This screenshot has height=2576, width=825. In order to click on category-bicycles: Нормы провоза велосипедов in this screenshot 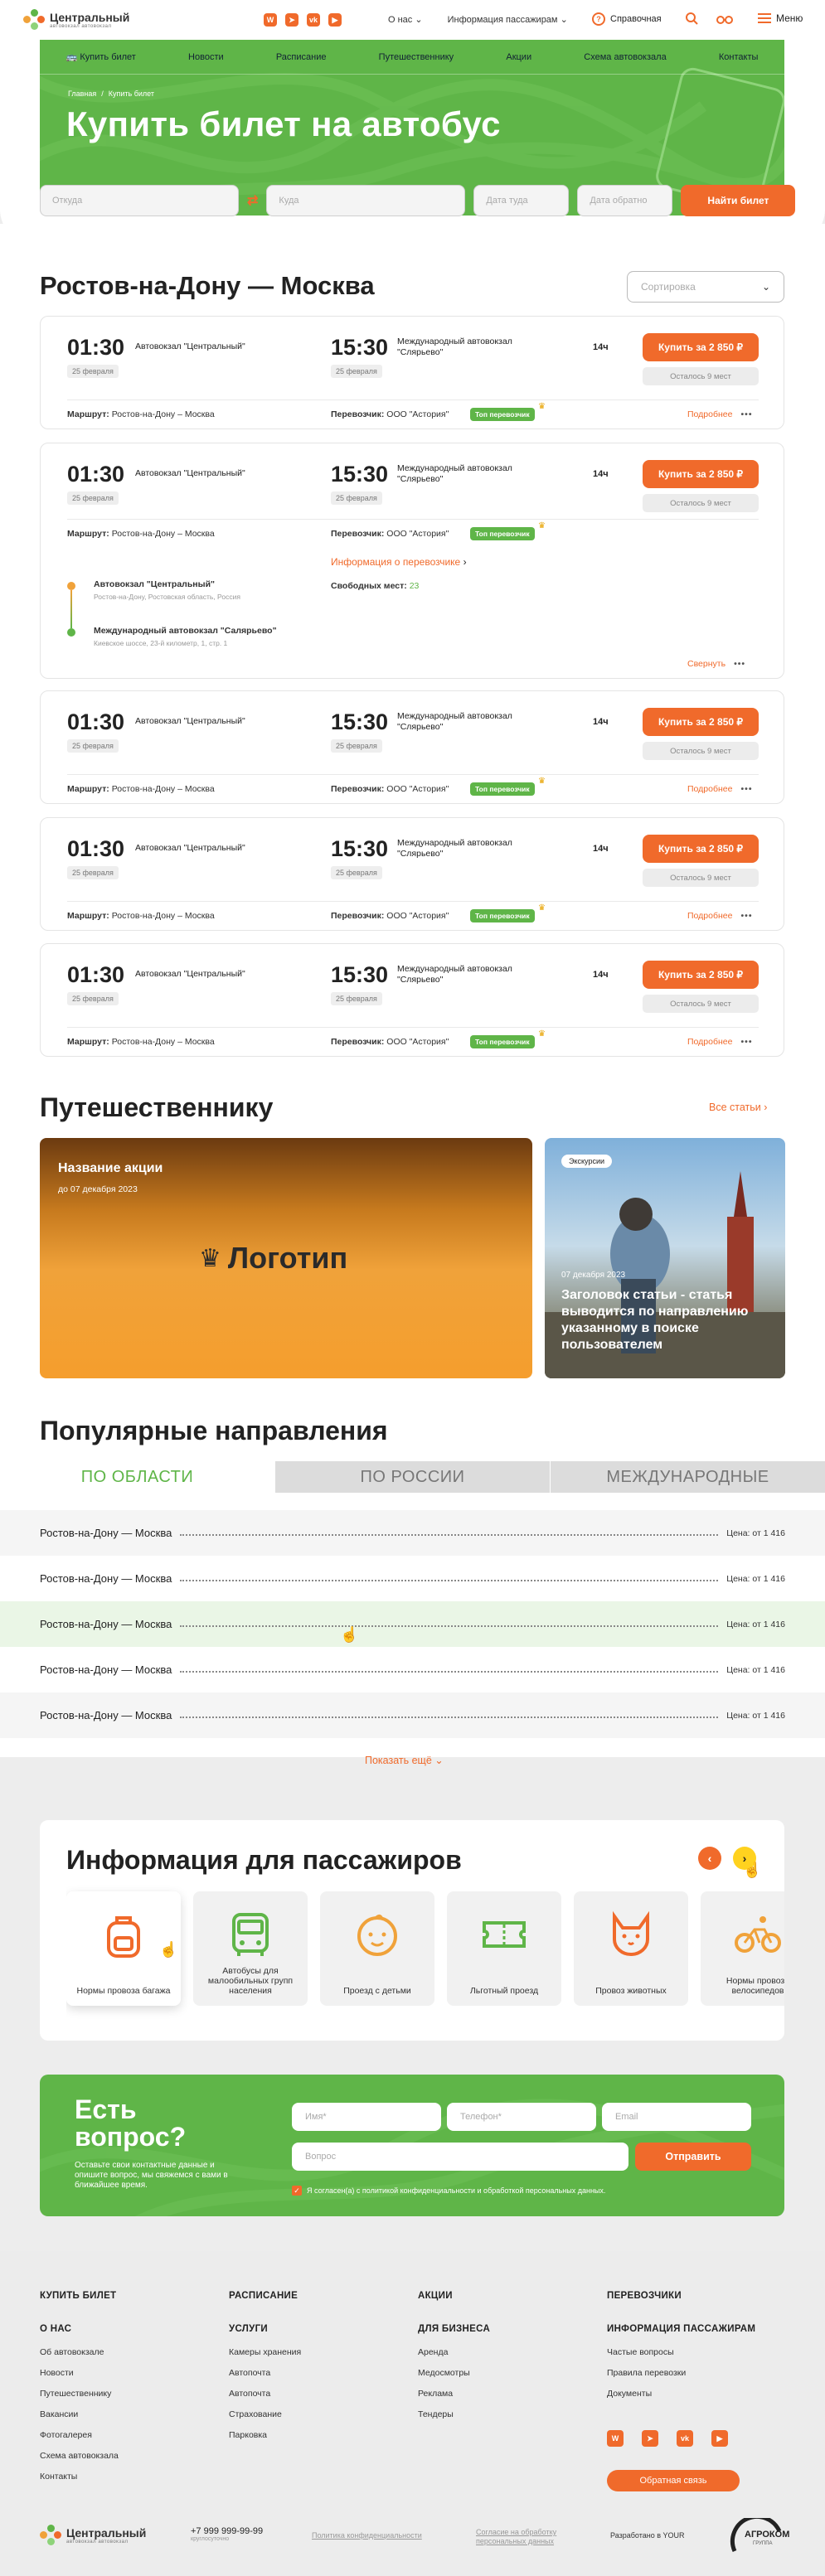, I will do `click(742, 1948)`.